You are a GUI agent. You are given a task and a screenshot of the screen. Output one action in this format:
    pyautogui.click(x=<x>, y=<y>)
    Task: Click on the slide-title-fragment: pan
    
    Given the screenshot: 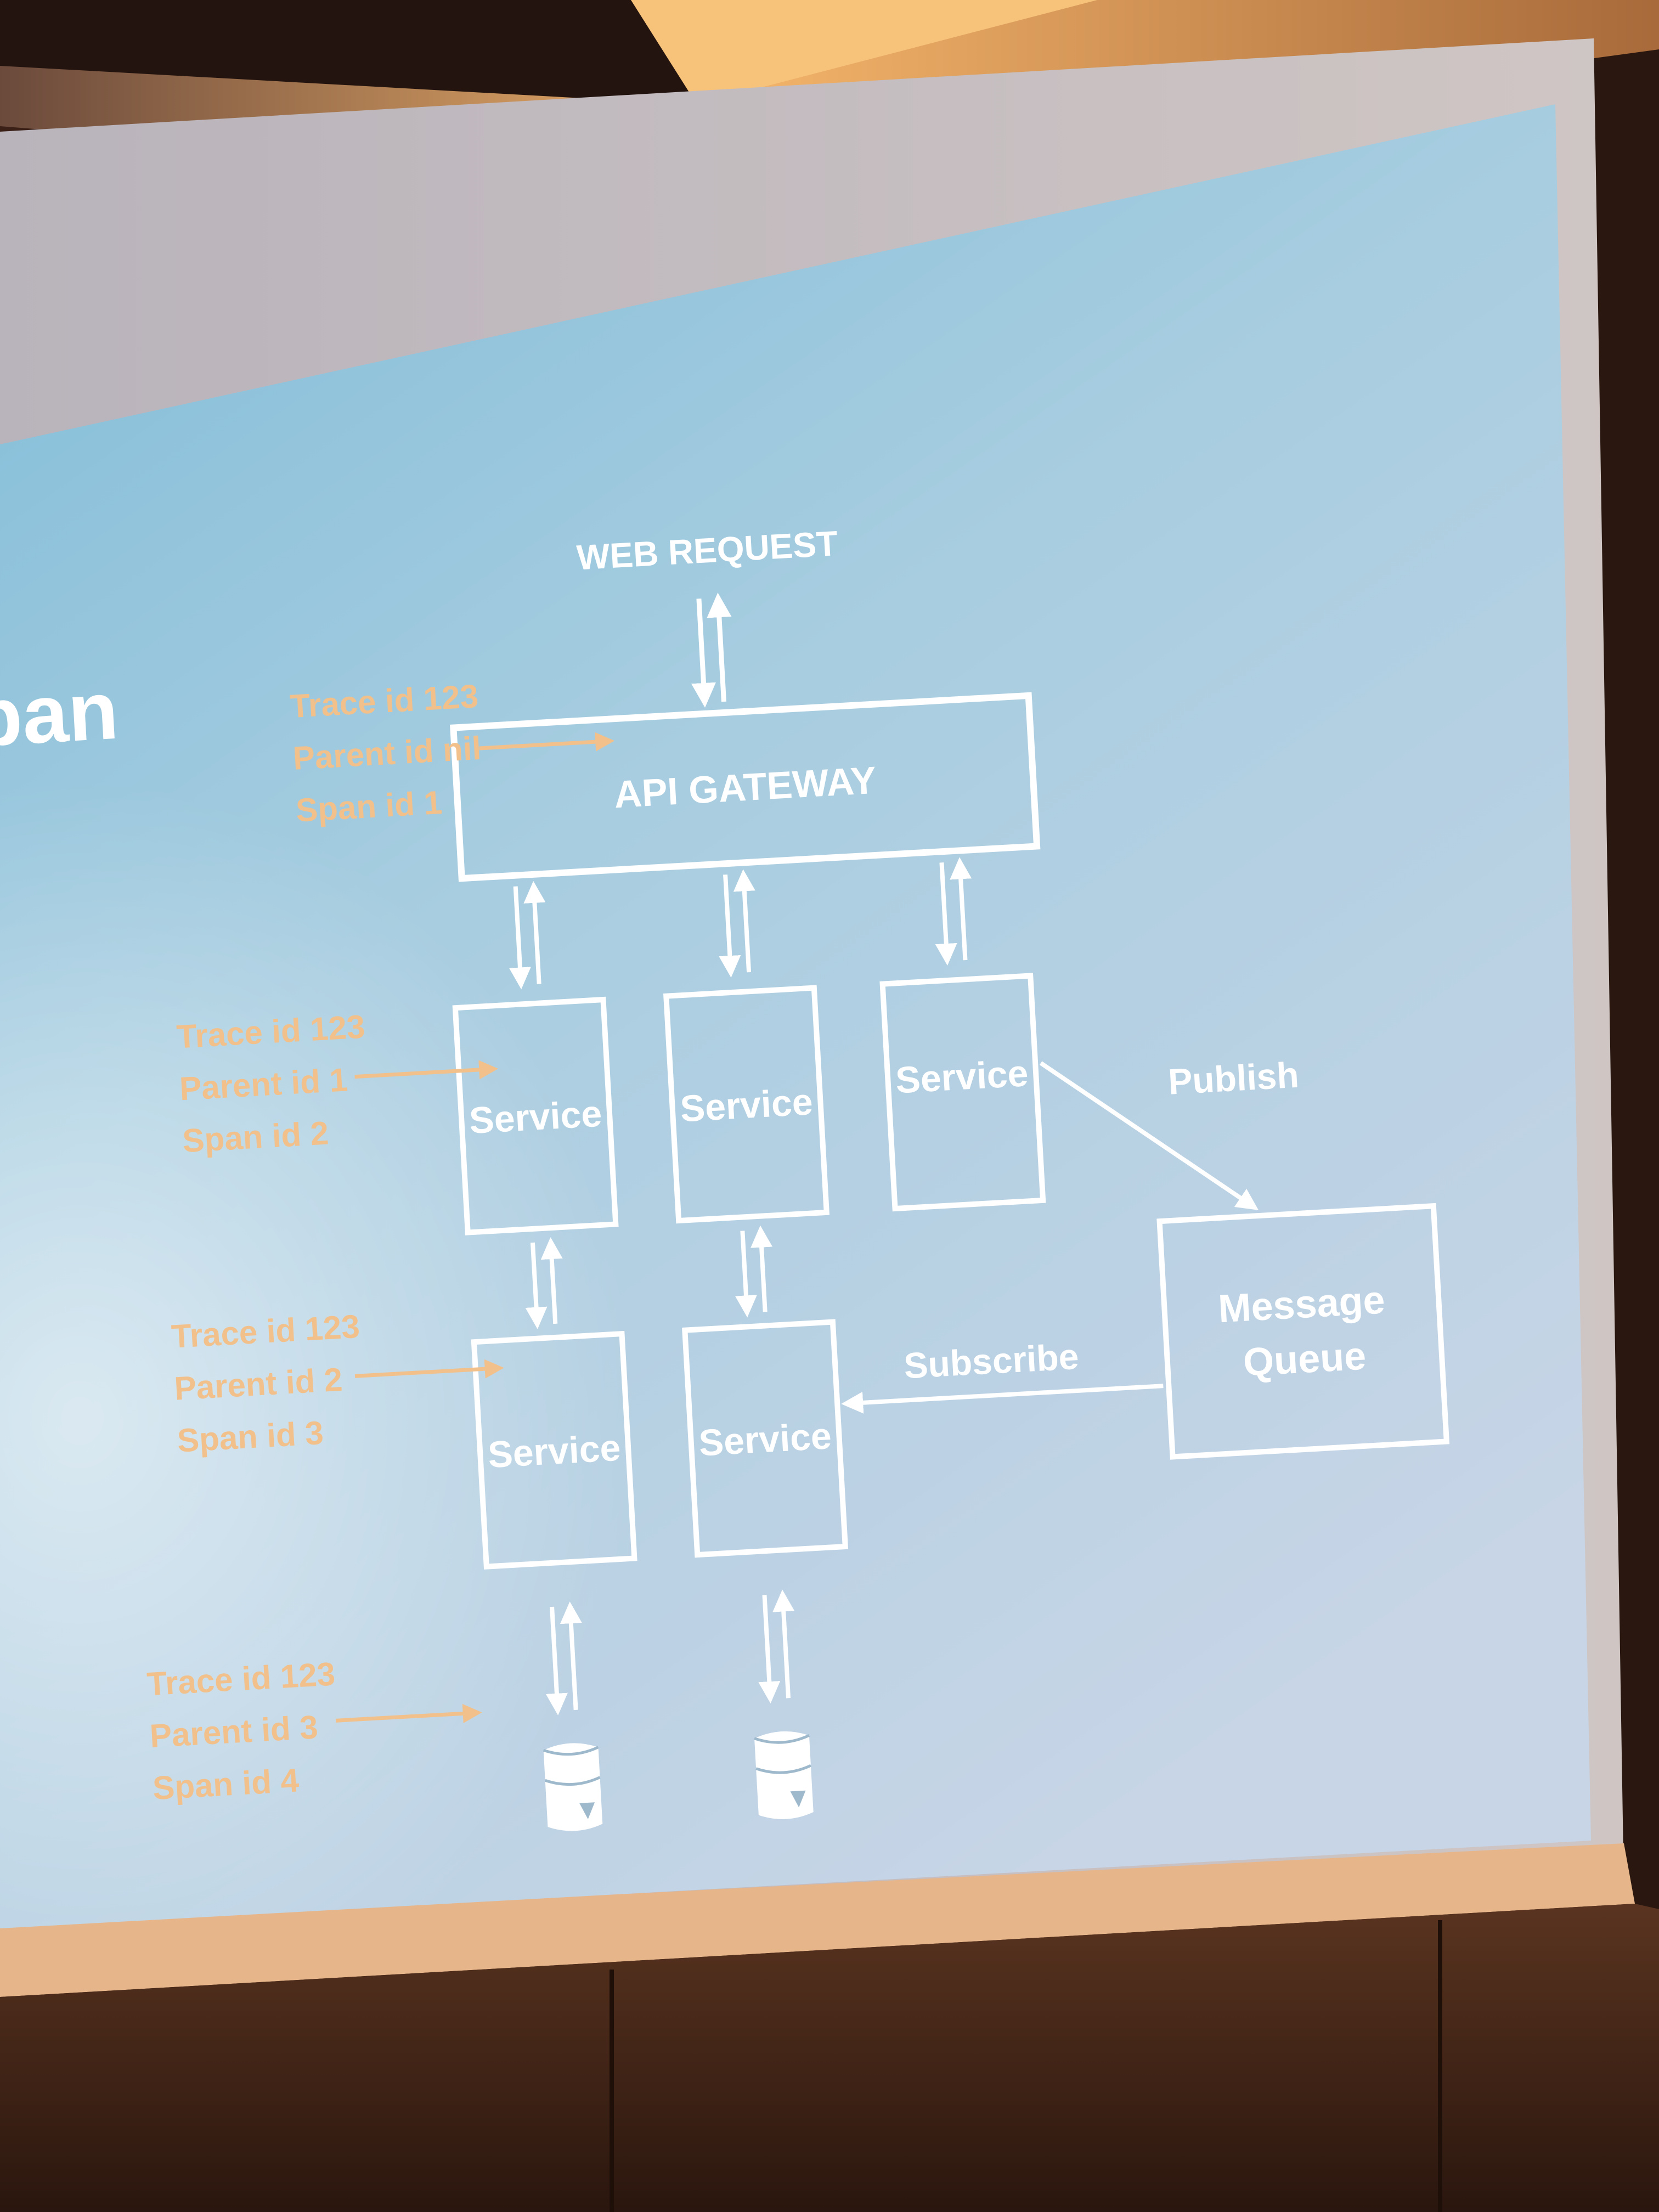 What is the action you would take?
    pyautogui.click(x=60, y=714)
    